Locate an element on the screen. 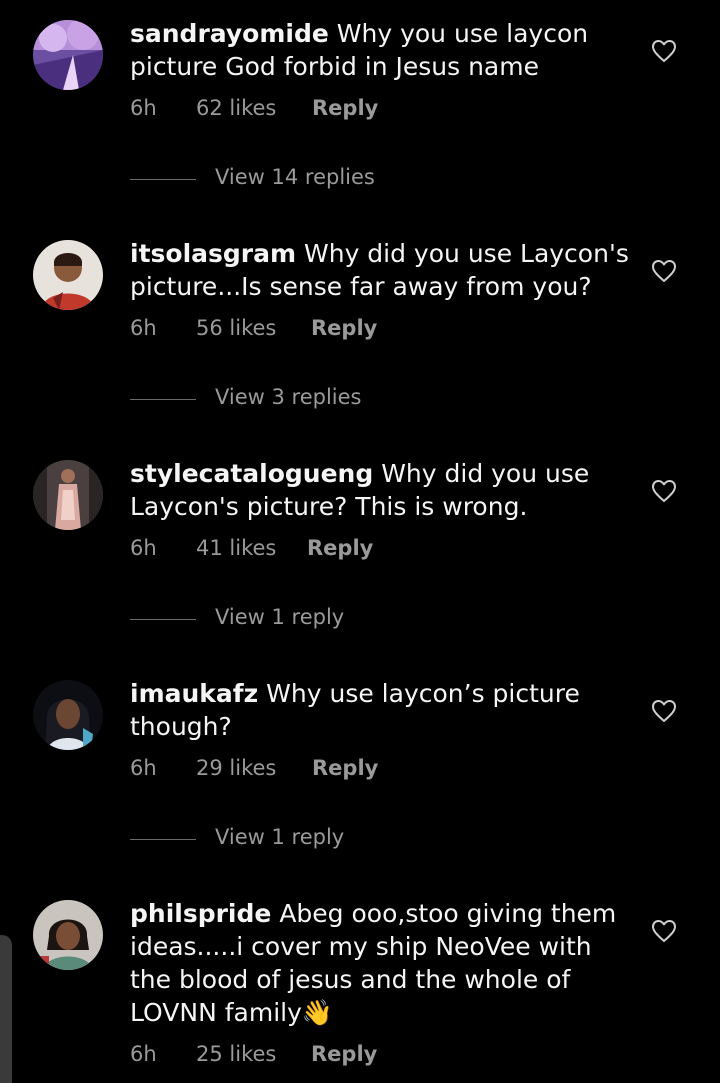  scrollbar-edge is located at coordinates (6, 1009).